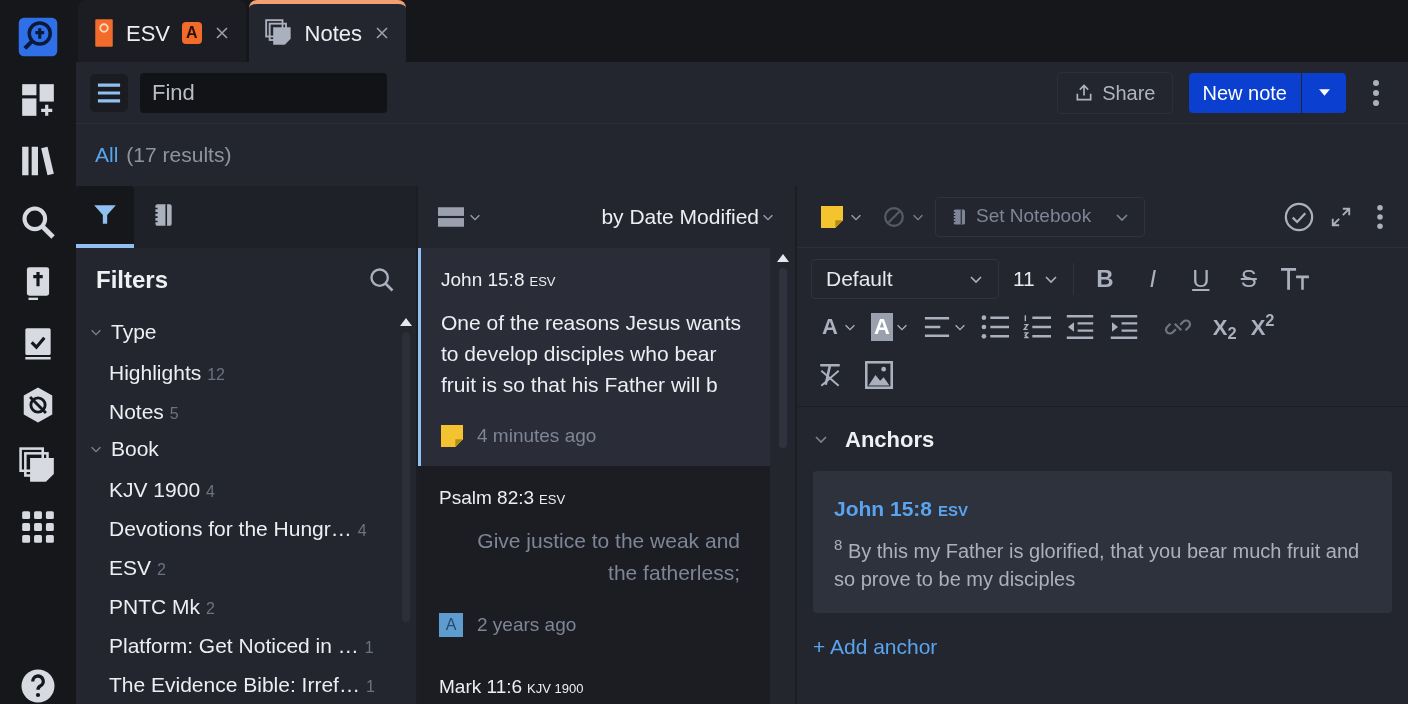 The image size is (1408, 704). Describe the element at coordinates (936, 327) in the screenshot. I see `align-icon` at that location.